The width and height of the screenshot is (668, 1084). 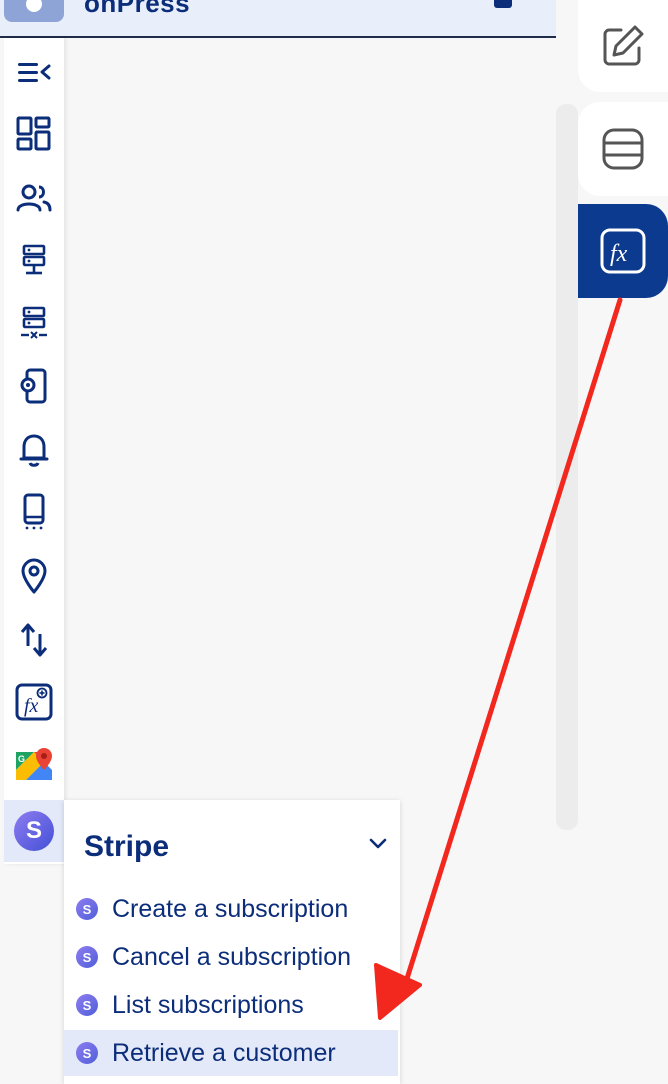 I want to click on menu-item-label: List subscriptions, so click(x=208, y=1004).